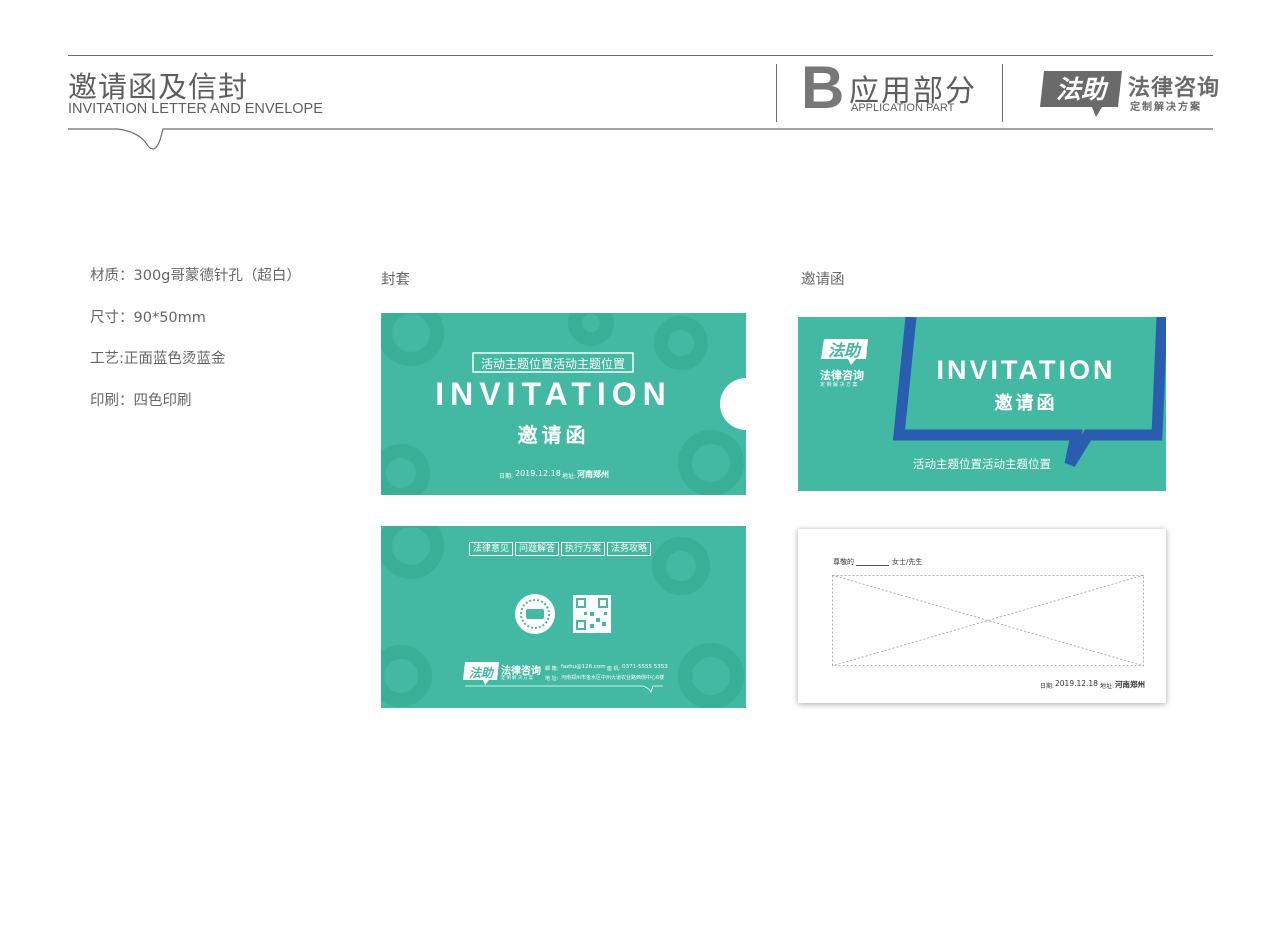 Image resolution: width=1280 pixels, height=943 pixels. What do you see at coordinates (1026, 370) in the screenshot?
I see `invitation-front-title-en: INVITATION` at bounding box center [1026, 370].